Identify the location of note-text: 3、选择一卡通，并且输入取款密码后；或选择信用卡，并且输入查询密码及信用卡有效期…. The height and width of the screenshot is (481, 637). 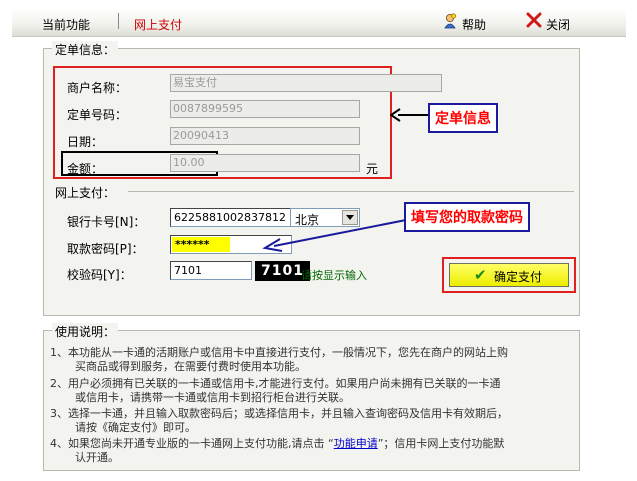
(279, 413).